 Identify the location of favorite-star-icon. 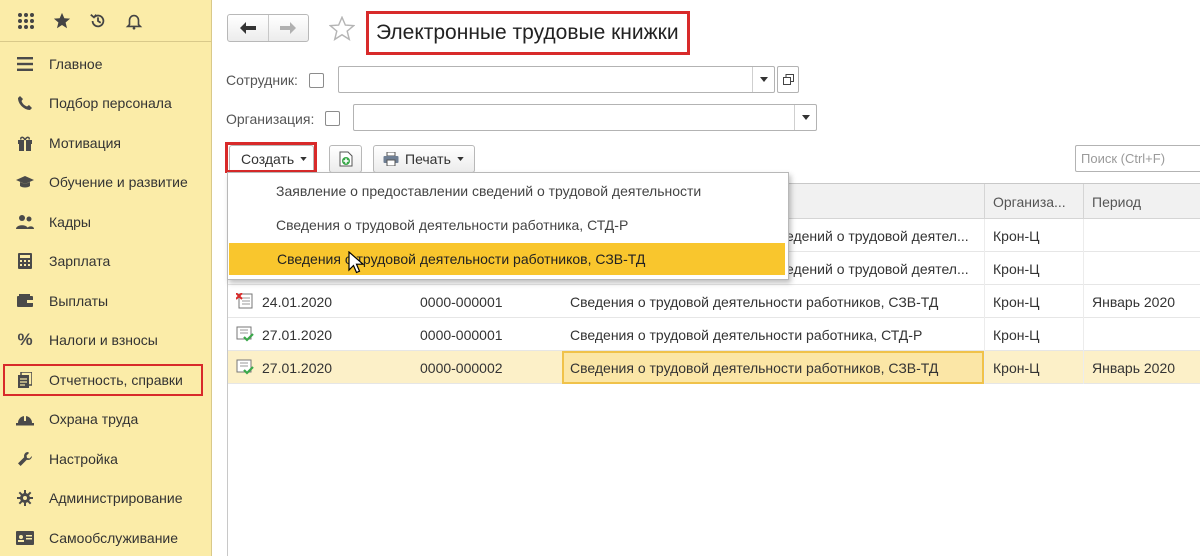
(342, 30).